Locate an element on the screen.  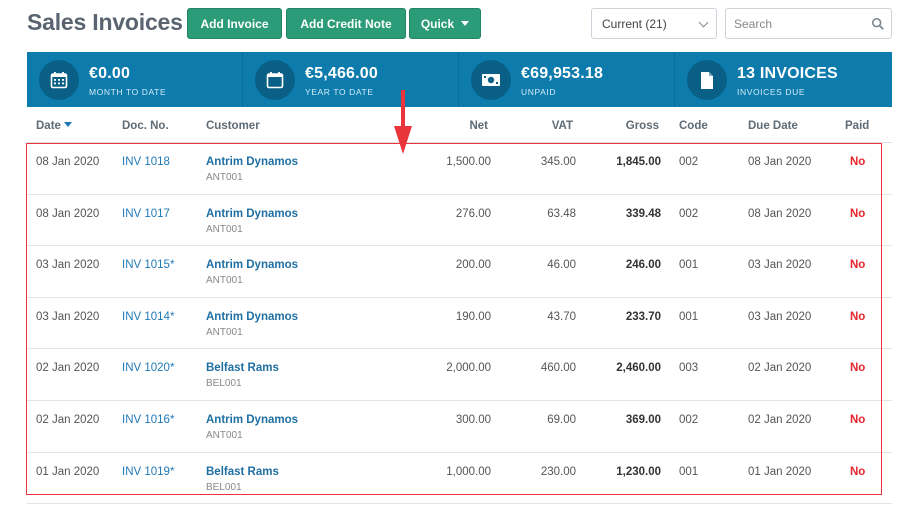
sort-desc-icon is located at coordinates (67, 124).